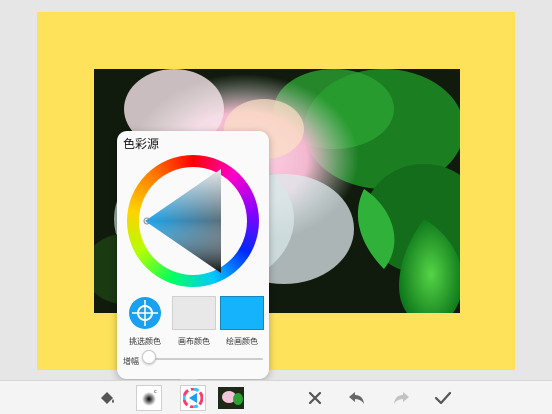 This screenshot has width=552, height=414. I want to click on paint-color-label: 绘画颜色, so click(242, 341).